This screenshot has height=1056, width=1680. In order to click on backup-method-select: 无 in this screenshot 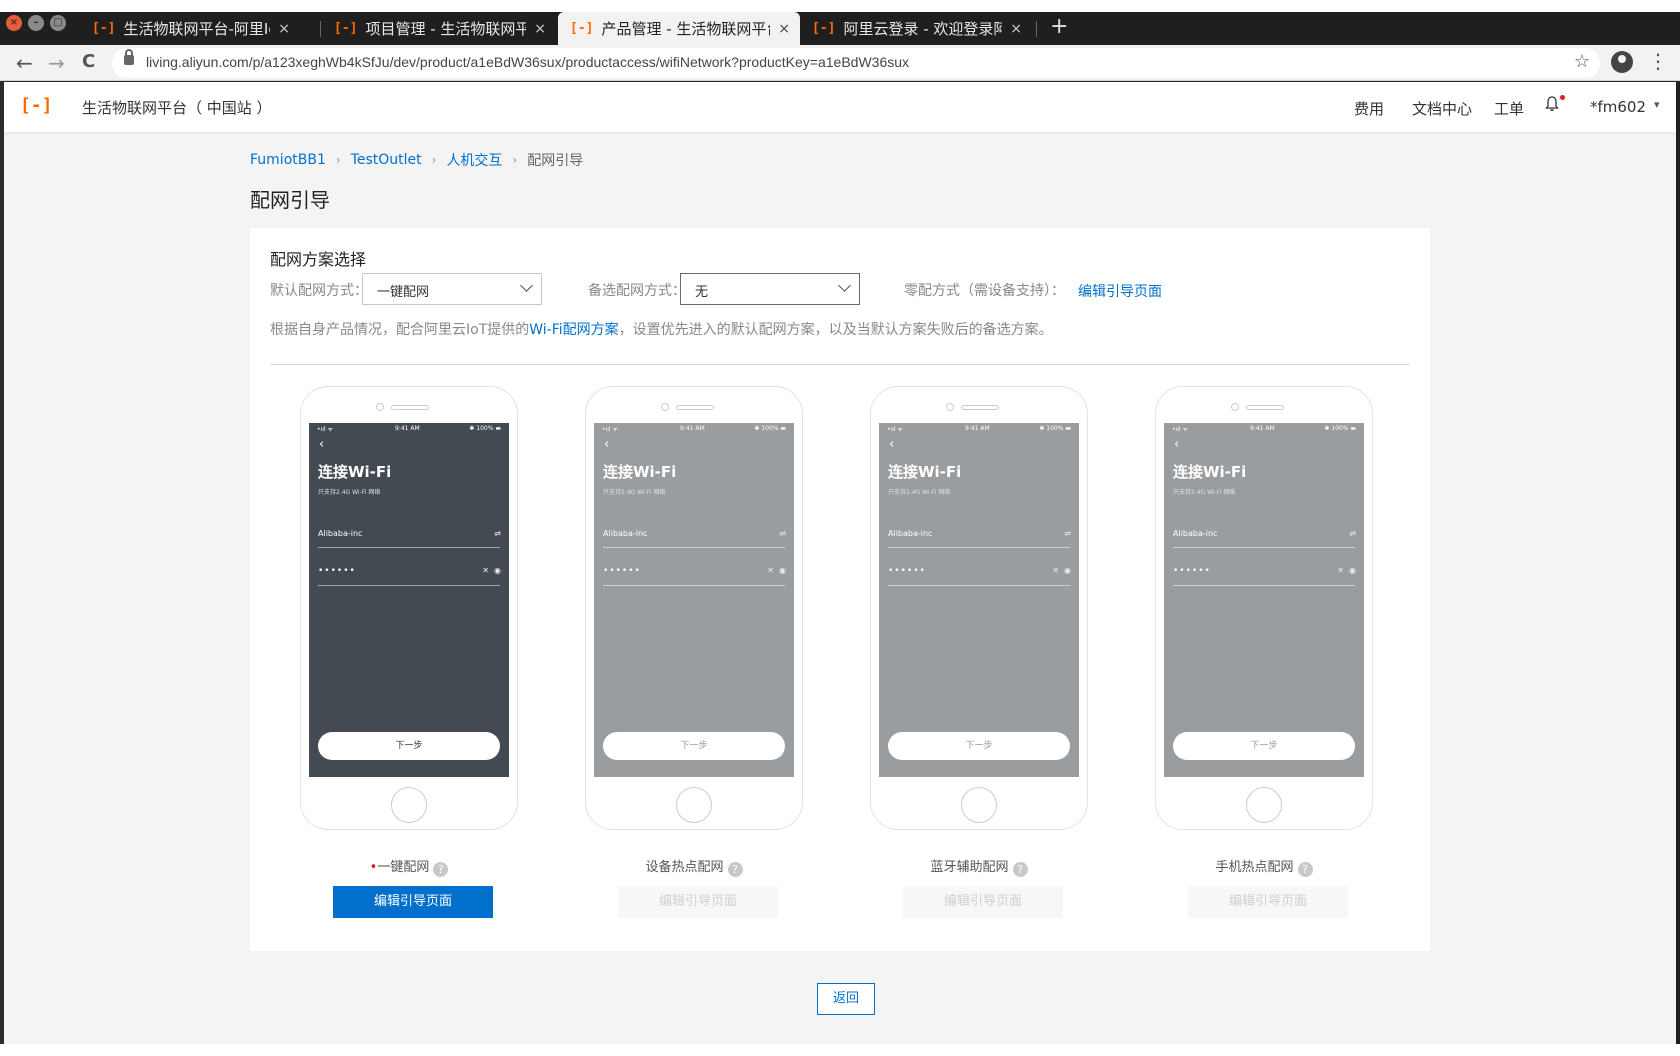, I will do `click(770, 289)`.